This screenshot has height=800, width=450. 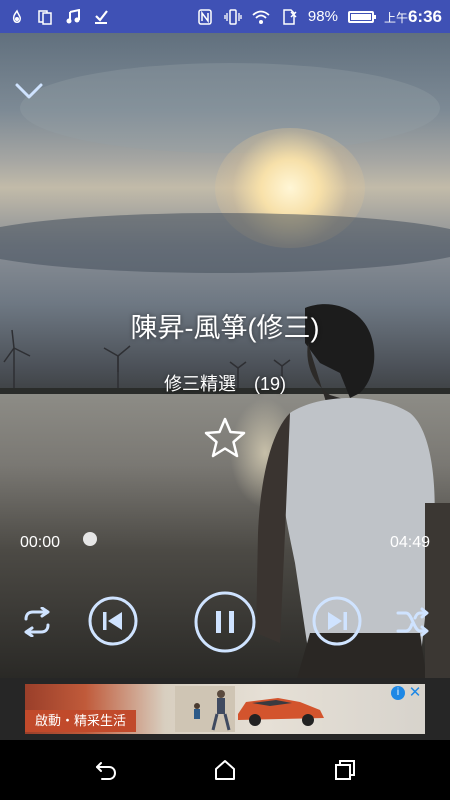 I want to click on song-title: 陳昇-風箏(修三), so click(x=225, y=328).